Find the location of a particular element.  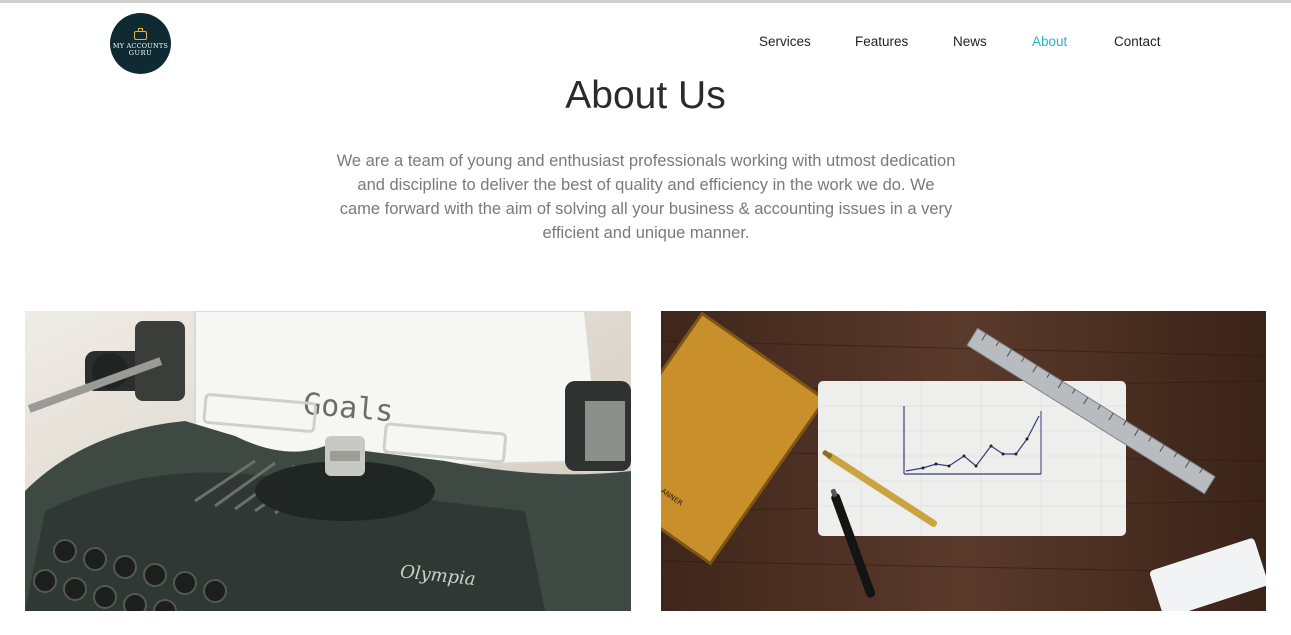

nav-link-services: Services is located at coordinates (785, 41).